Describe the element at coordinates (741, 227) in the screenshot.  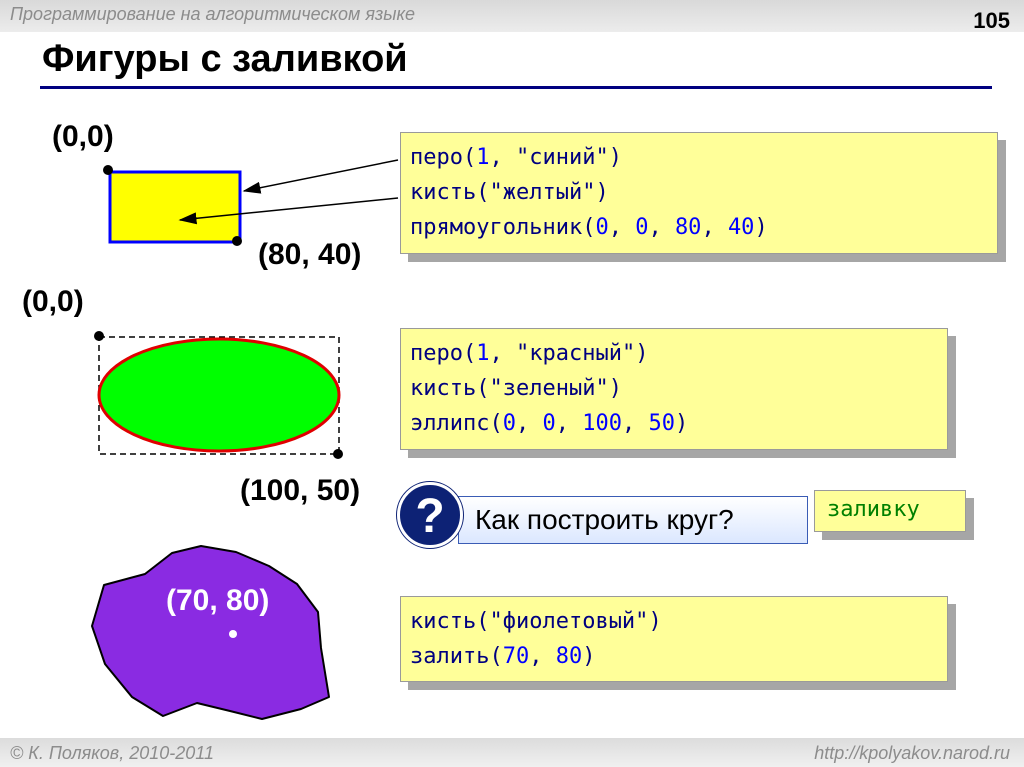
I see `code-number: 40` at that location.